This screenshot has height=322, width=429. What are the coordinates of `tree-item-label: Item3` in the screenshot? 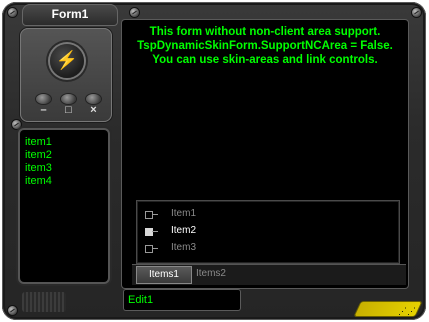 It's located at (184, 247).